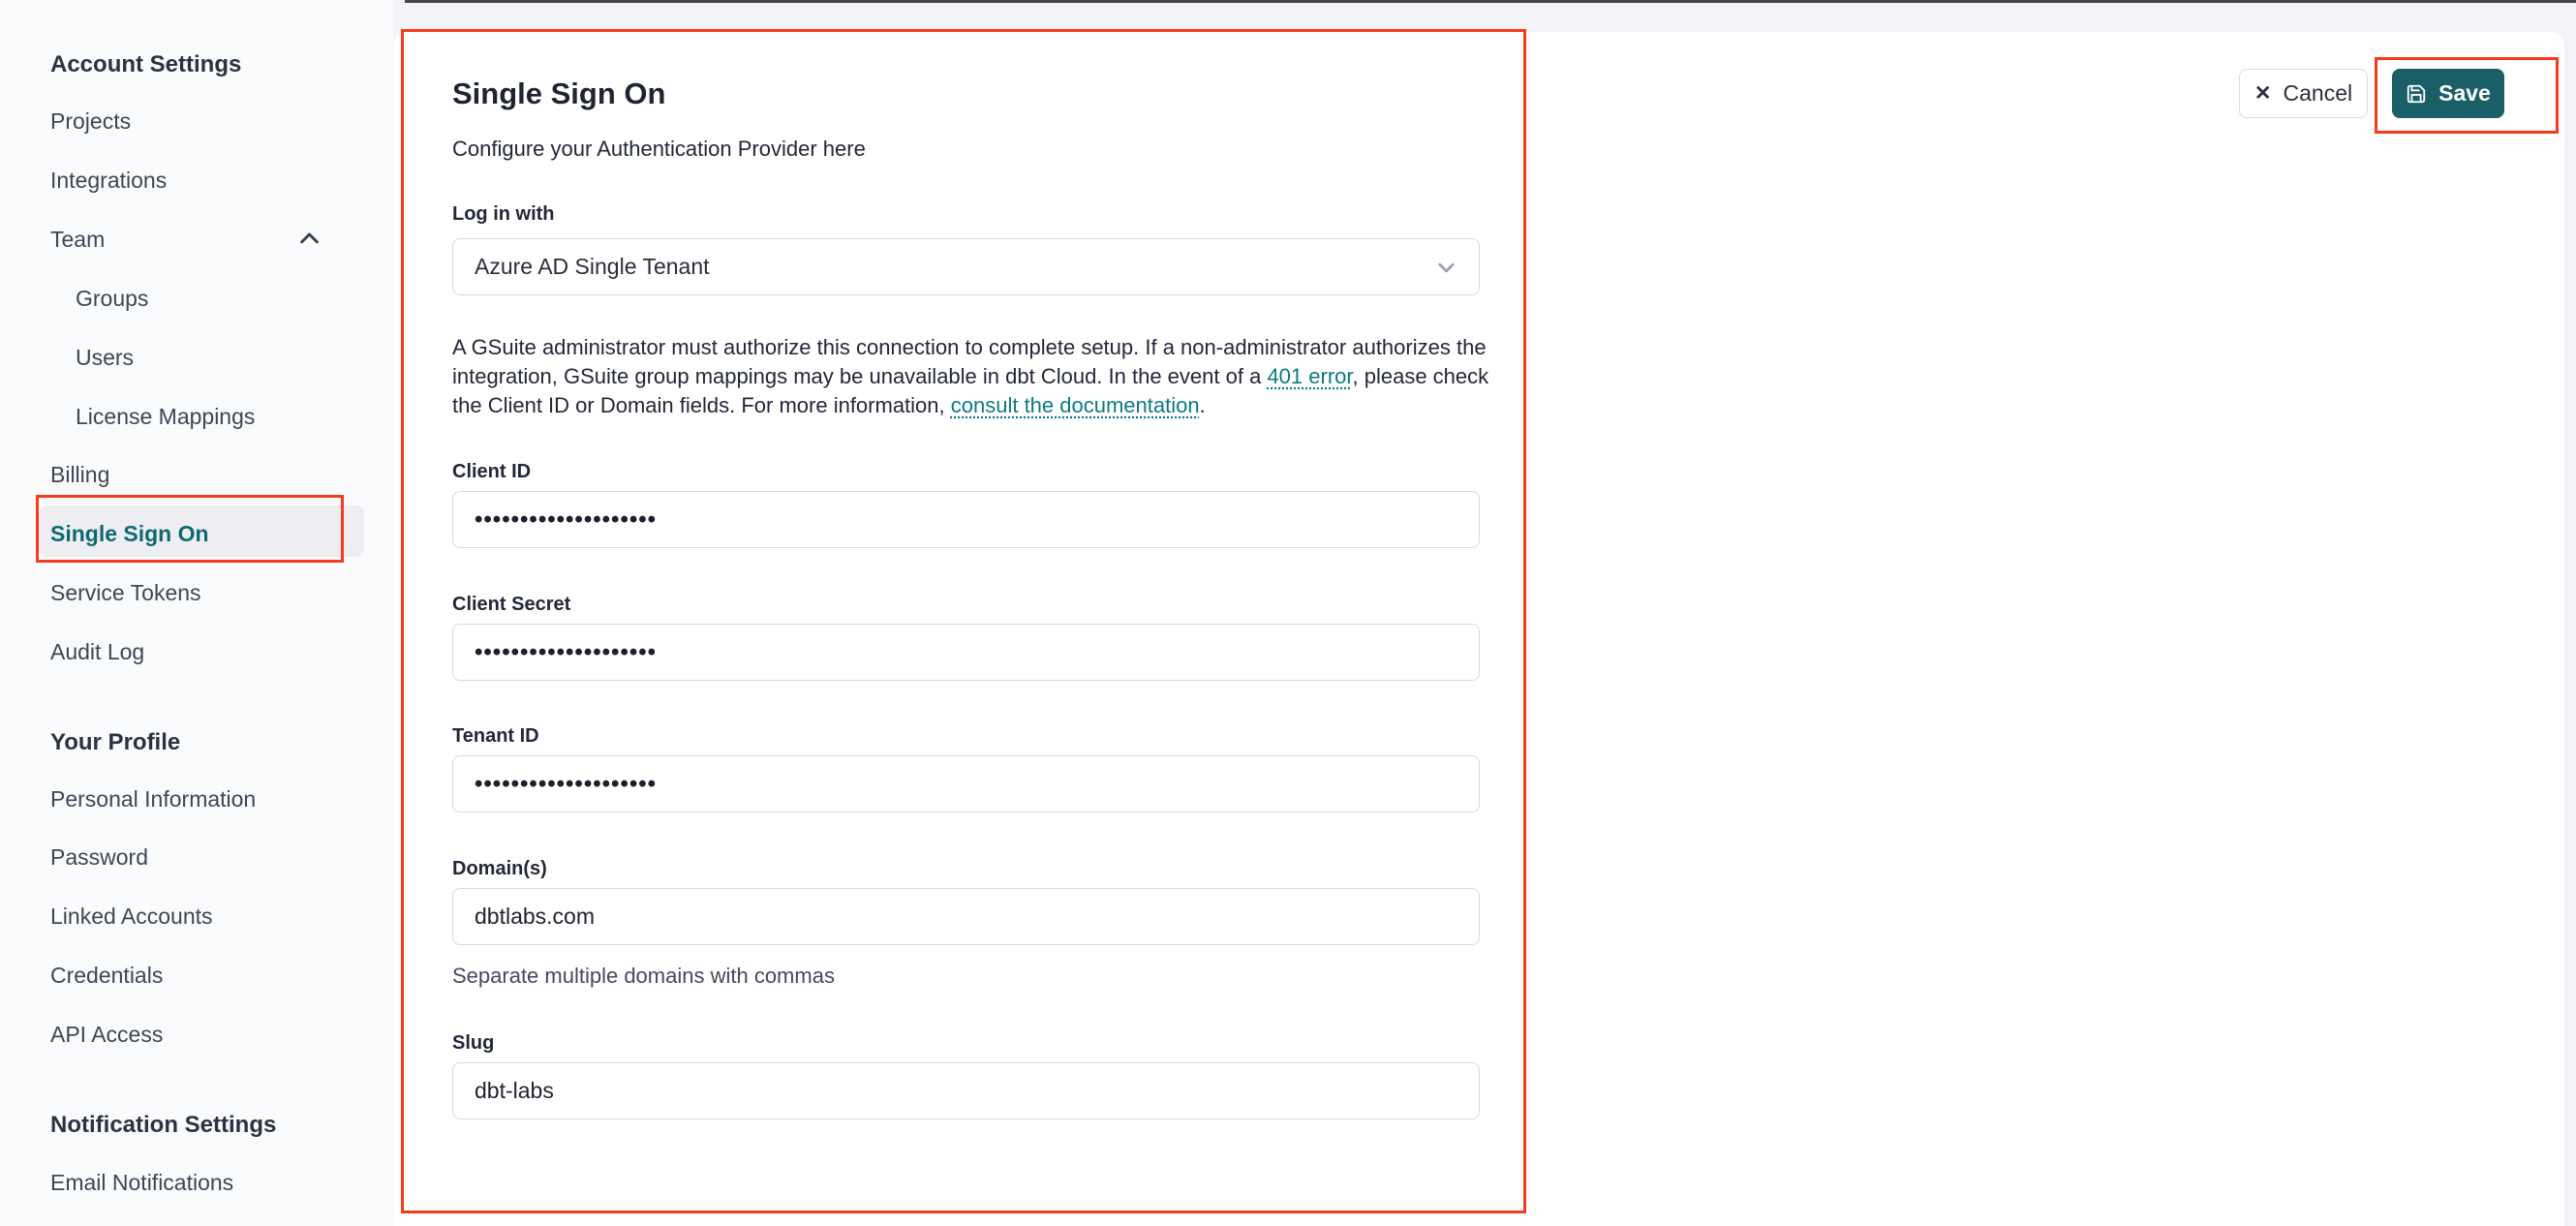  I want to click on sidebar-item-projects: Projects, so click(90, 121).